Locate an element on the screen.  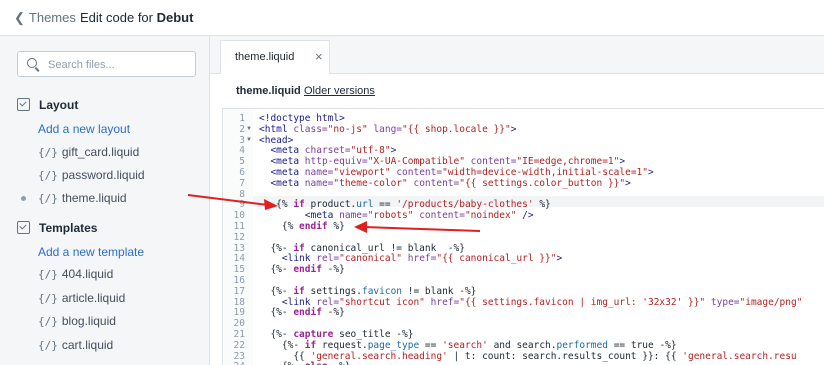
close-icon: × is located at coordinates (319, 56).